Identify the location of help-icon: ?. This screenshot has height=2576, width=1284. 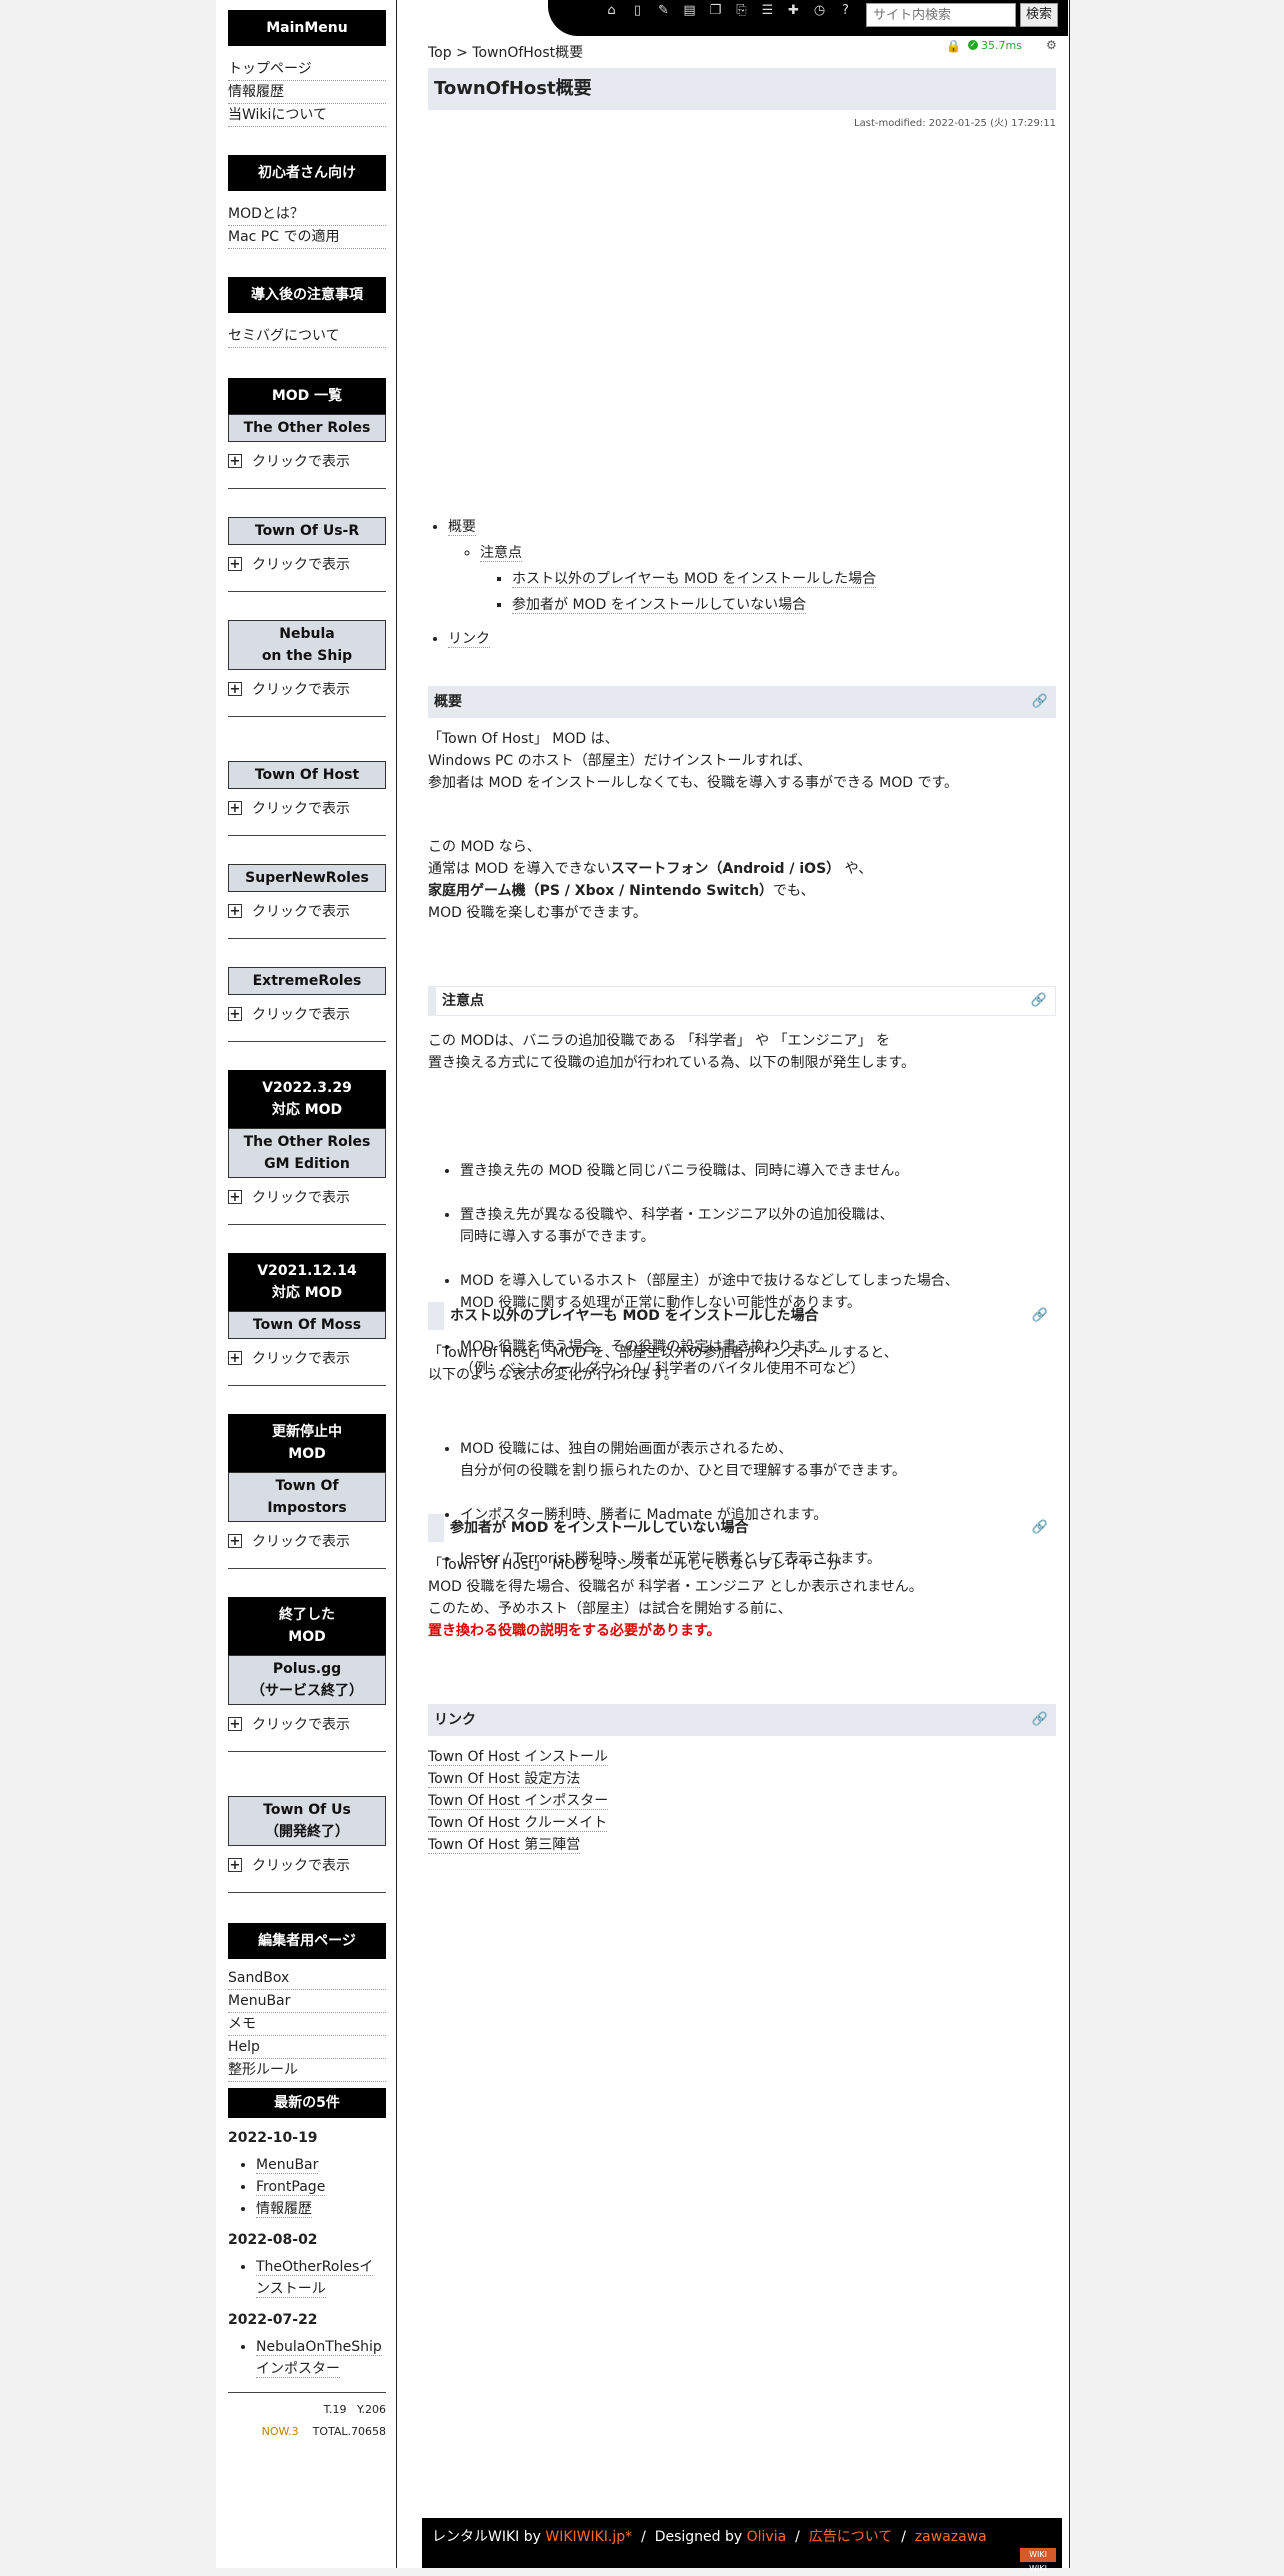
(845, 10).